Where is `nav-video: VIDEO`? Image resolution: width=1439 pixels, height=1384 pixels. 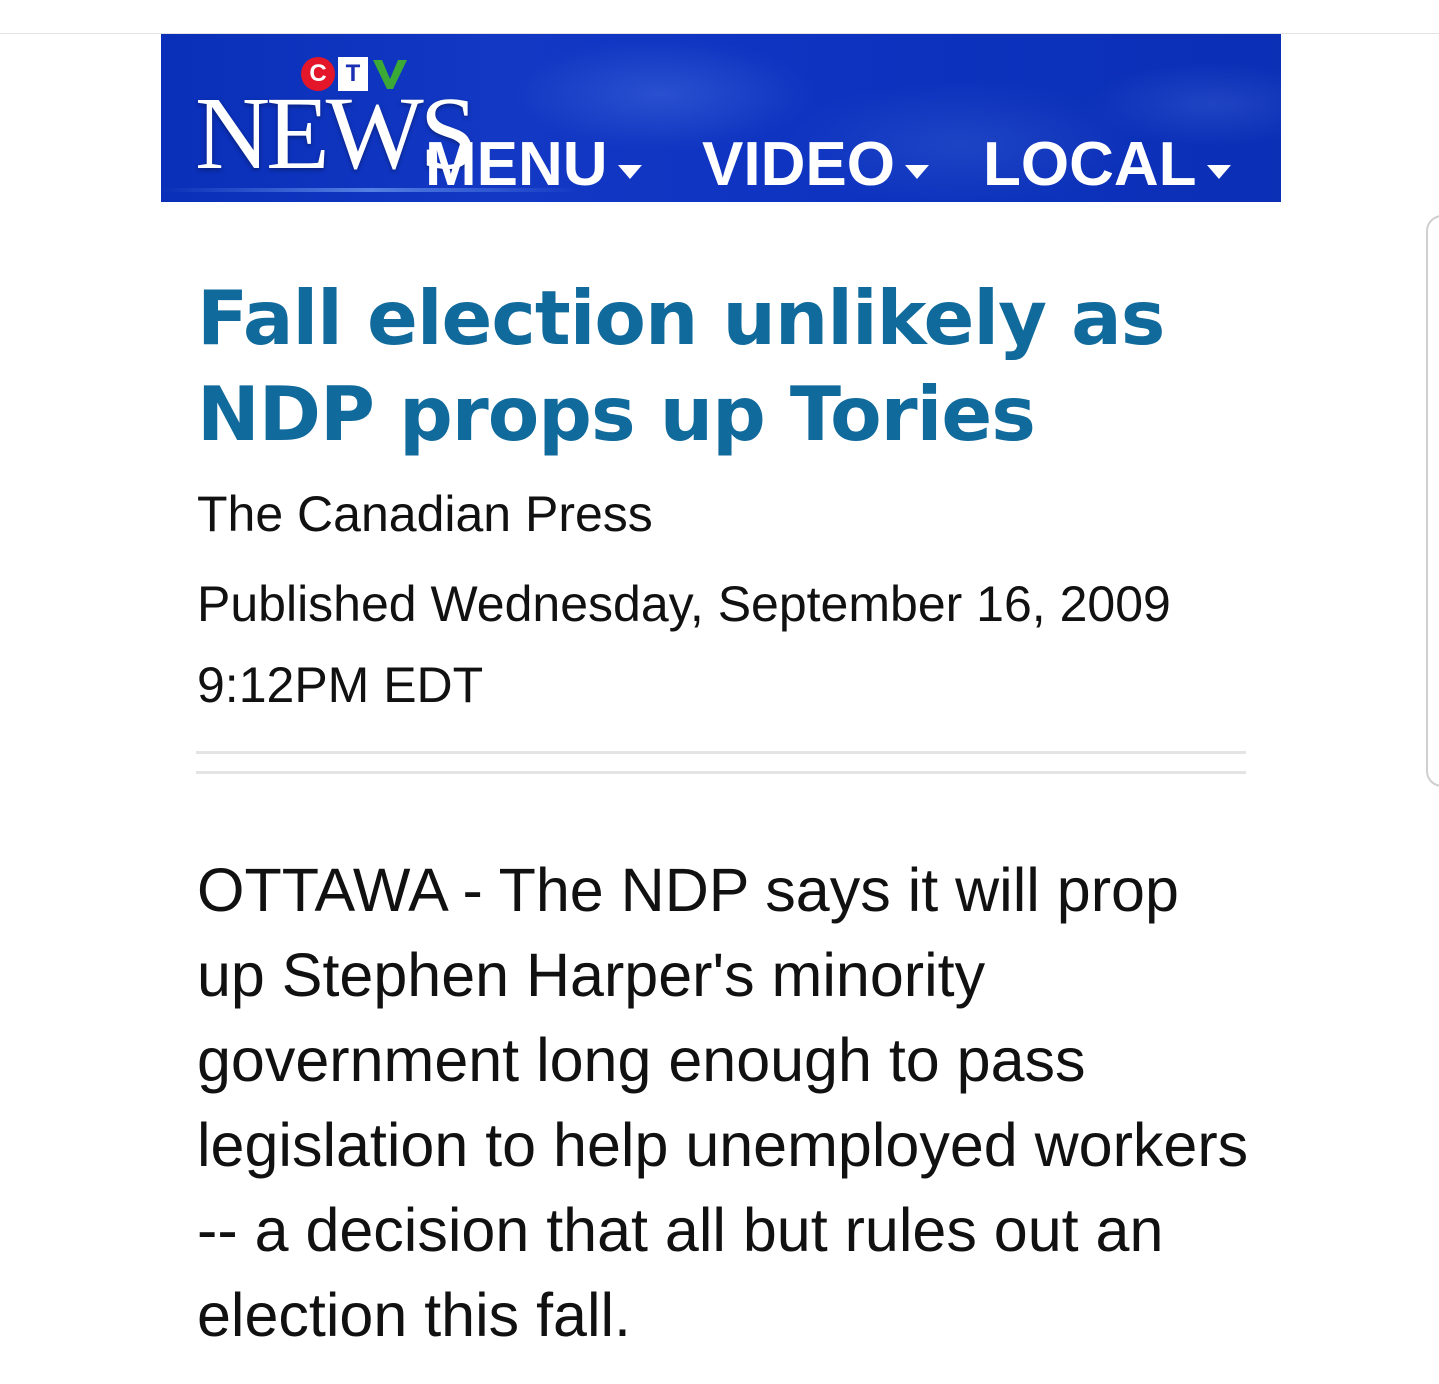 nav-video: VIDEO is located at coordinates (815, 165).